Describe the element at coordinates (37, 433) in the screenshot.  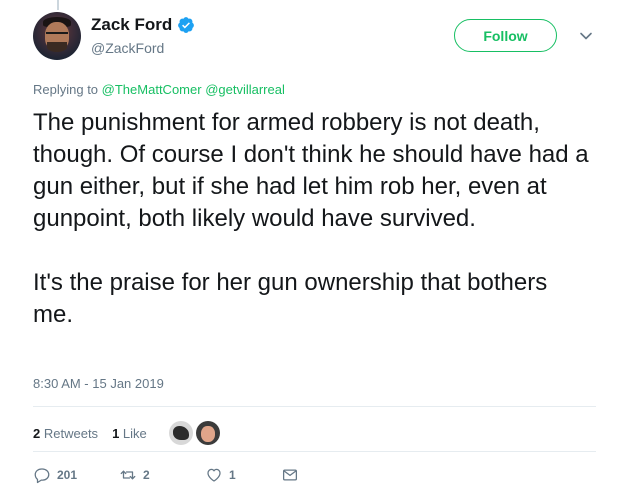
I see `retweets-count: 2` at that location.